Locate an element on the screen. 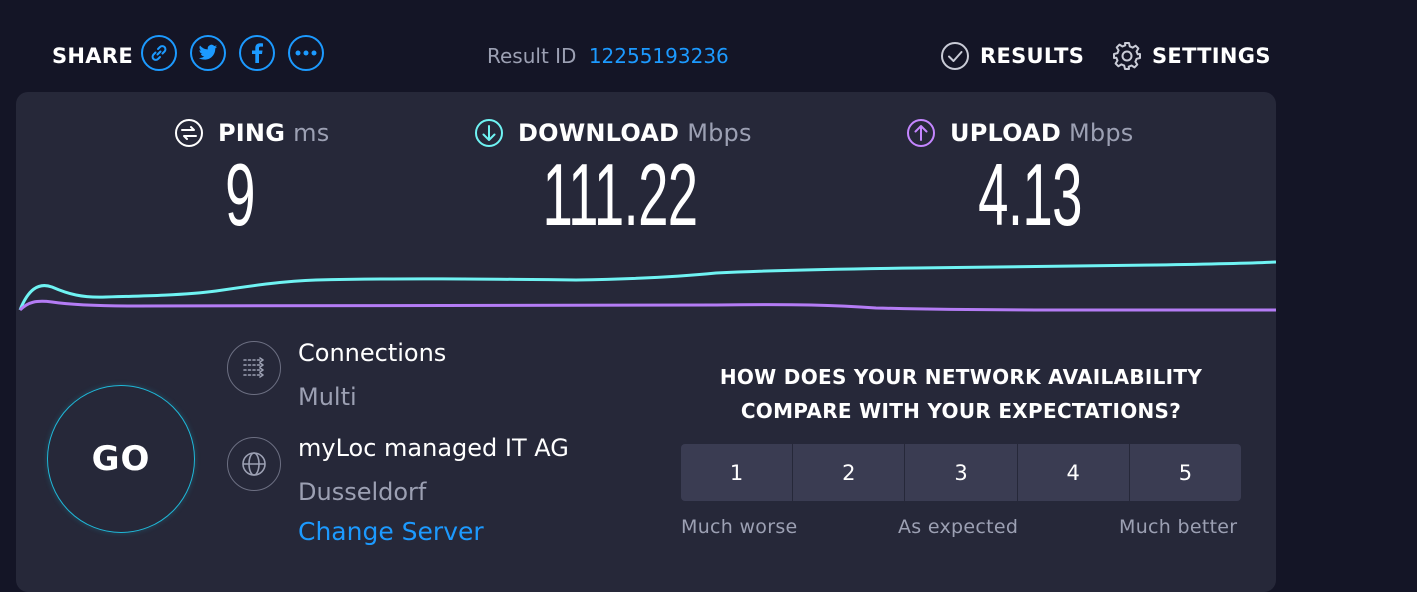 Image resolution: width=1417 pixels, height=592 pixels. share-twitter-button is located at coordinates (208, 53).